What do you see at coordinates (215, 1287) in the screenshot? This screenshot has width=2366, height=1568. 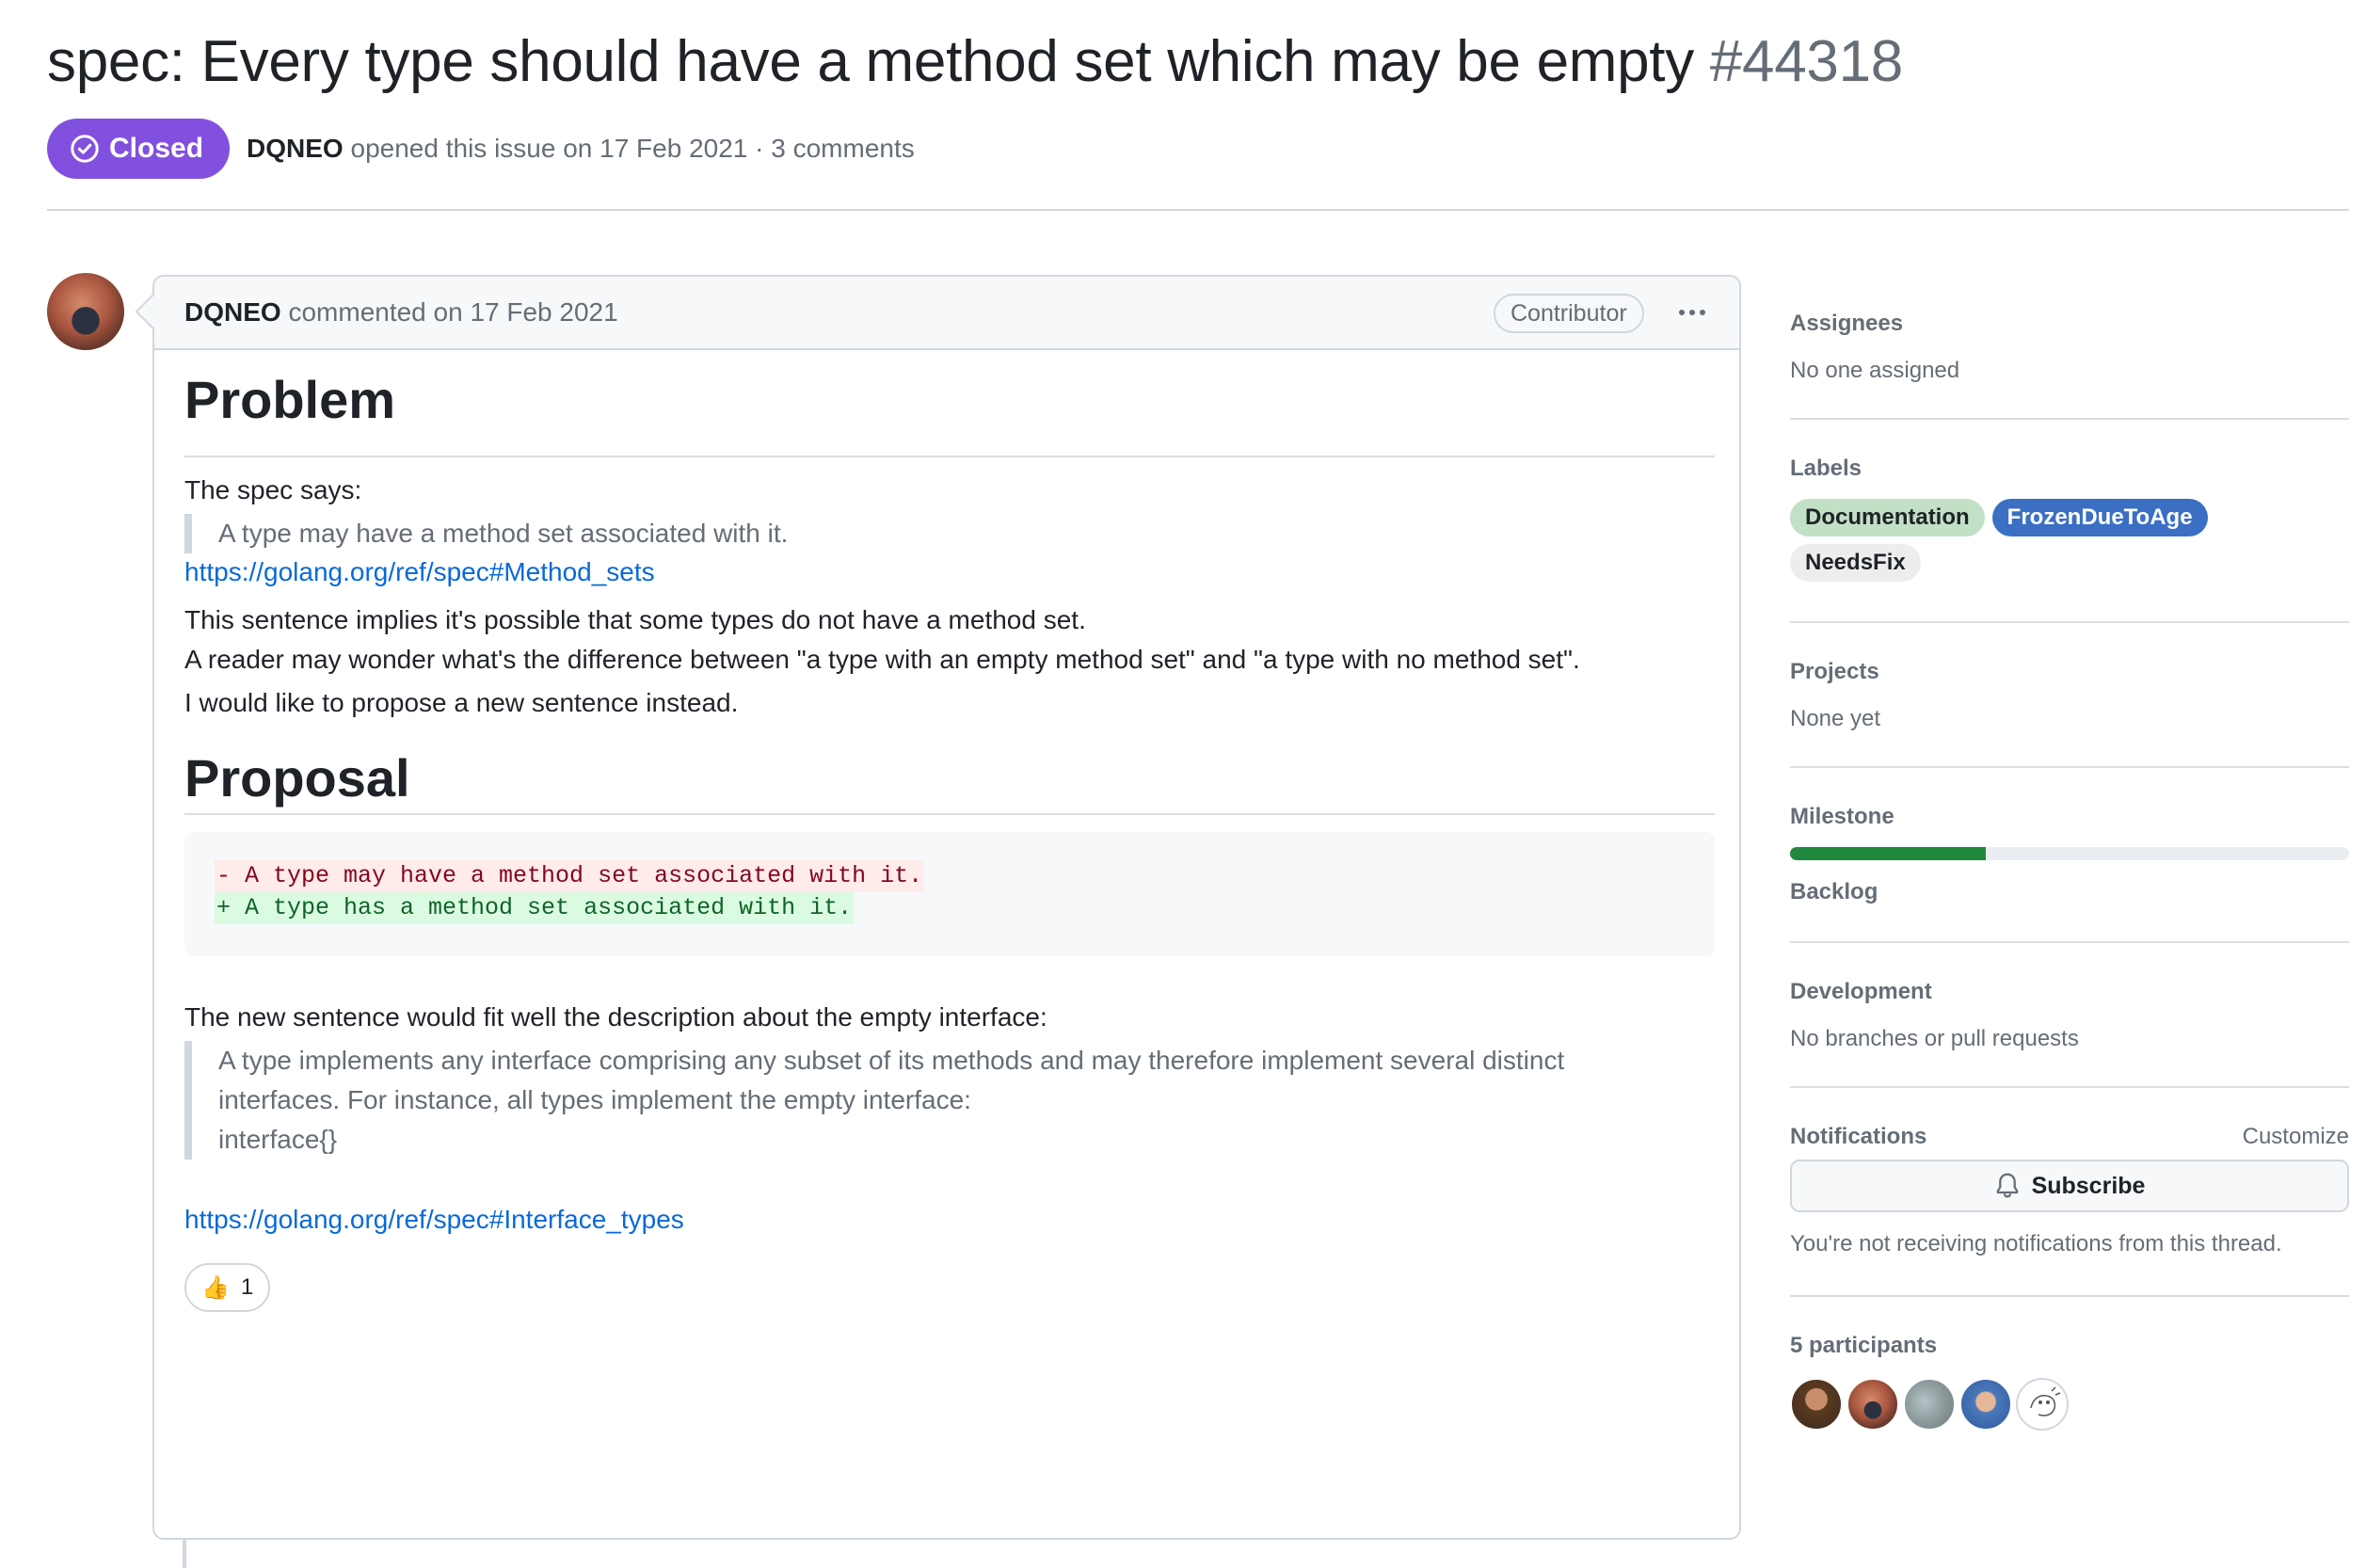 I see `thumbs-up-icon: 👍` at bounding box center [215, 1287].